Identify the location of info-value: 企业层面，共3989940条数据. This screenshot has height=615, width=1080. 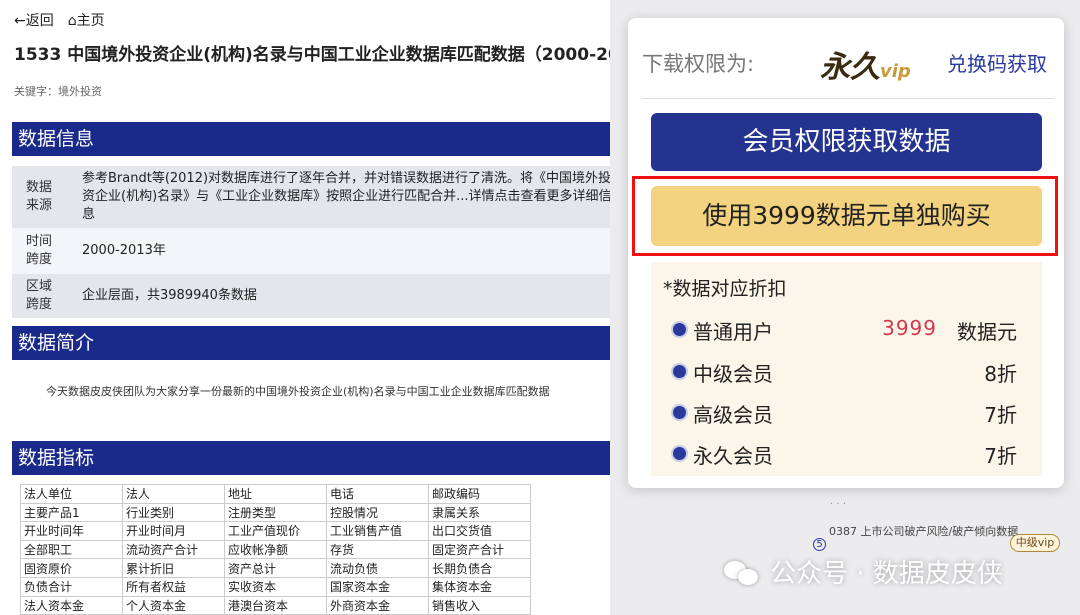
(342, 296).